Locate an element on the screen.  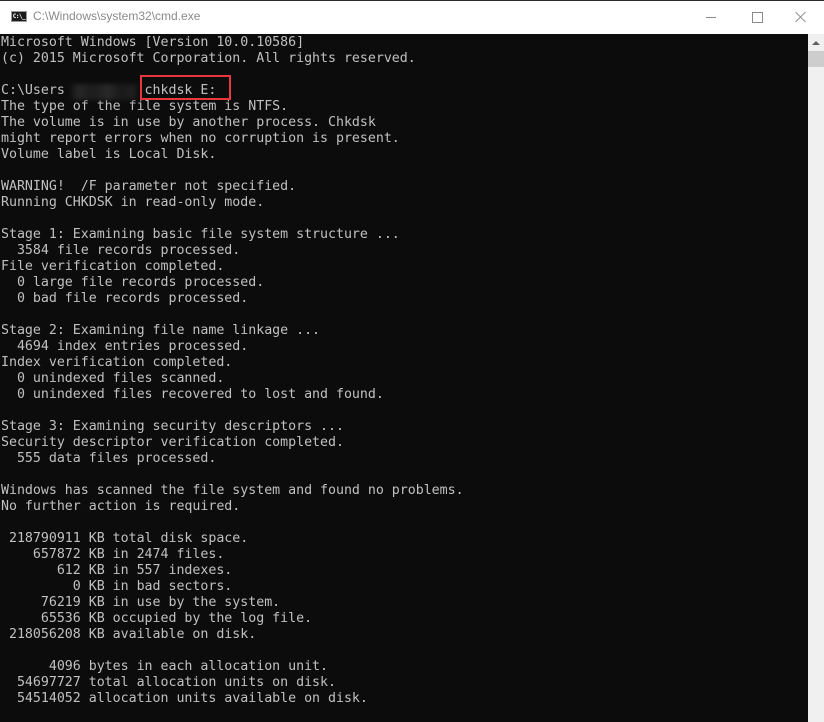
console-line: The type of the file system is NTFS. is located at coordinates (145, 106).